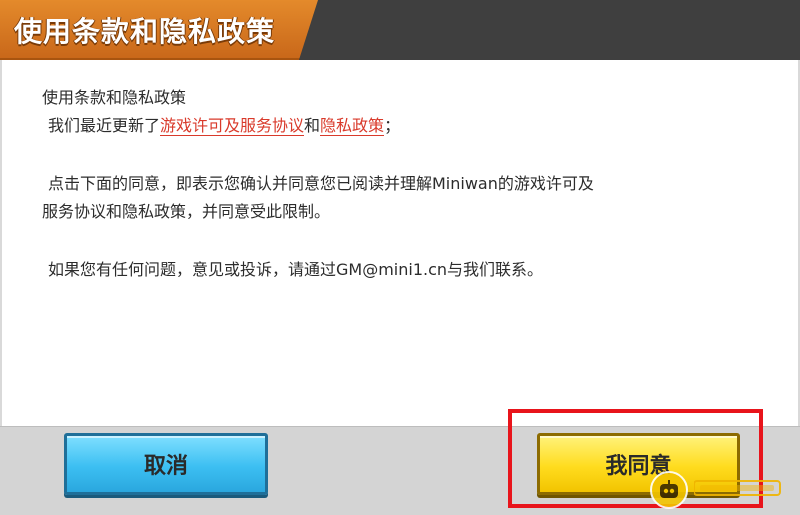 This screenshot has width=800, height=515. Describe the element at coordinates (321, 183) in the screenshot. I see `consent-paragraph-line1: 点击下面的同意，即表示您确认并同意您已阅读并理解Miniwan的游戏许可及` at that location.